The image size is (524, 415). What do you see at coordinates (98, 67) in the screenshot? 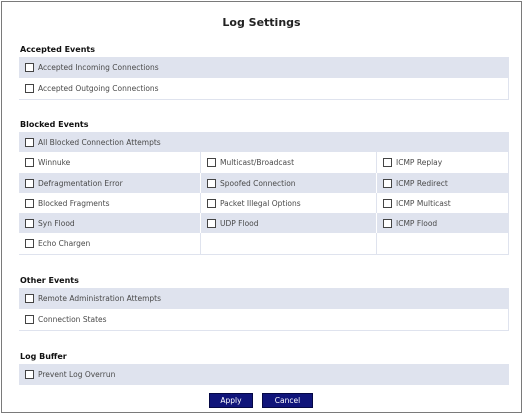
I see `checkbox-label: Accepted Incoming Connections` at bounding box center [98, 67].